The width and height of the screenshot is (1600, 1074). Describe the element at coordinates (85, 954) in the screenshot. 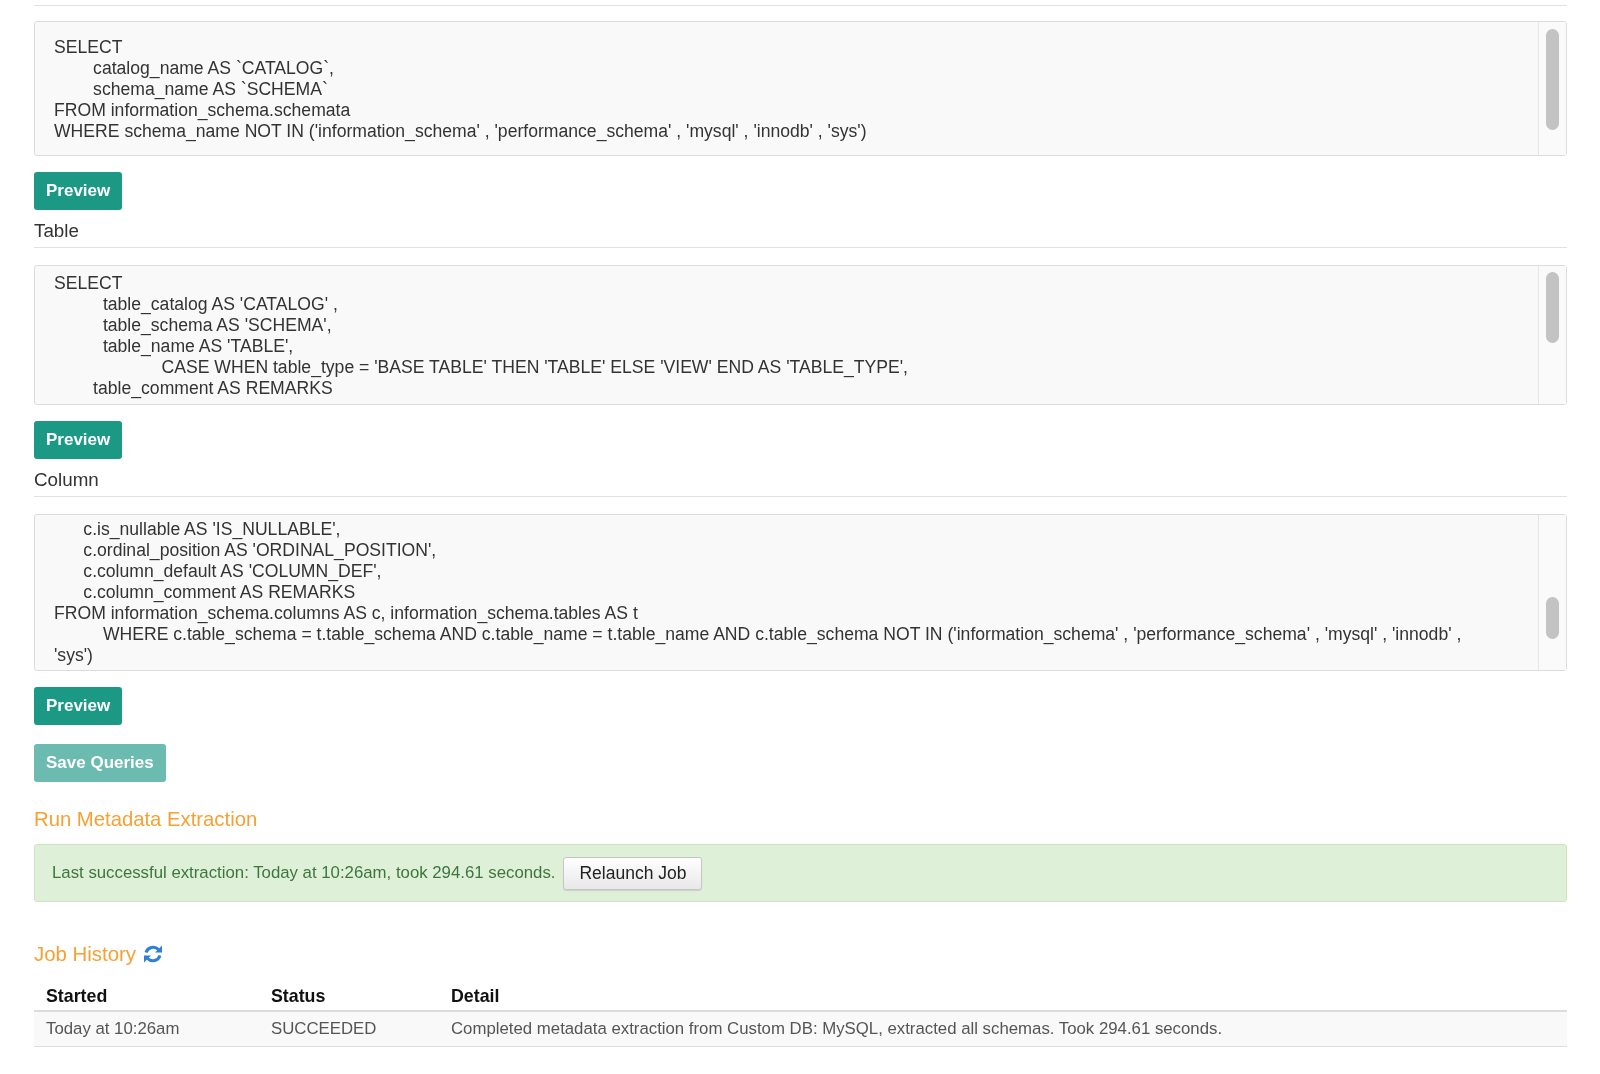

I see `section-title: Job History` at that location.